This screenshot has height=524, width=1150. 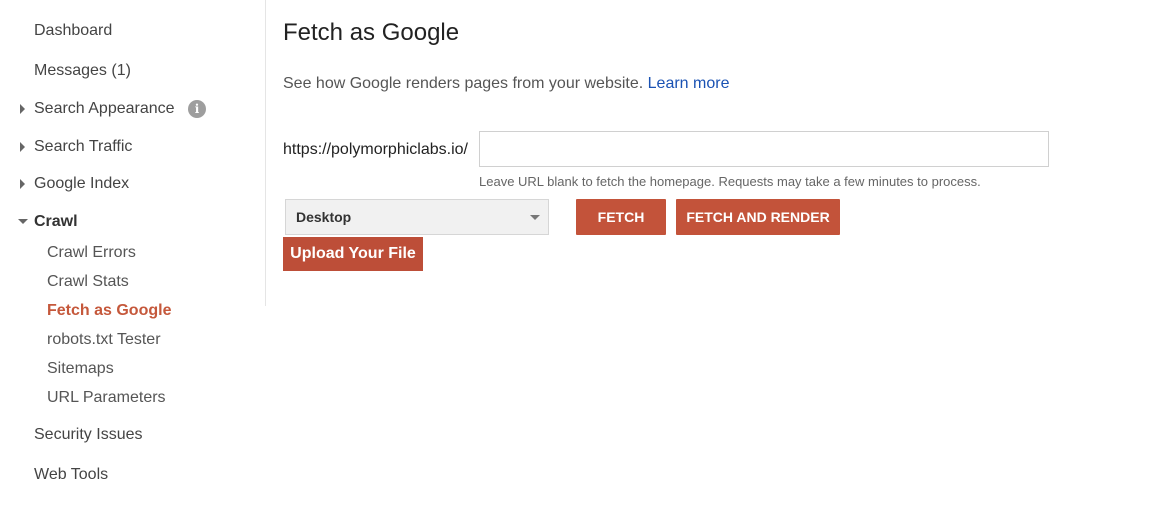 I want to click on sidebar-item-search-traffic: Search Traffic, so click(x=76, y=147).